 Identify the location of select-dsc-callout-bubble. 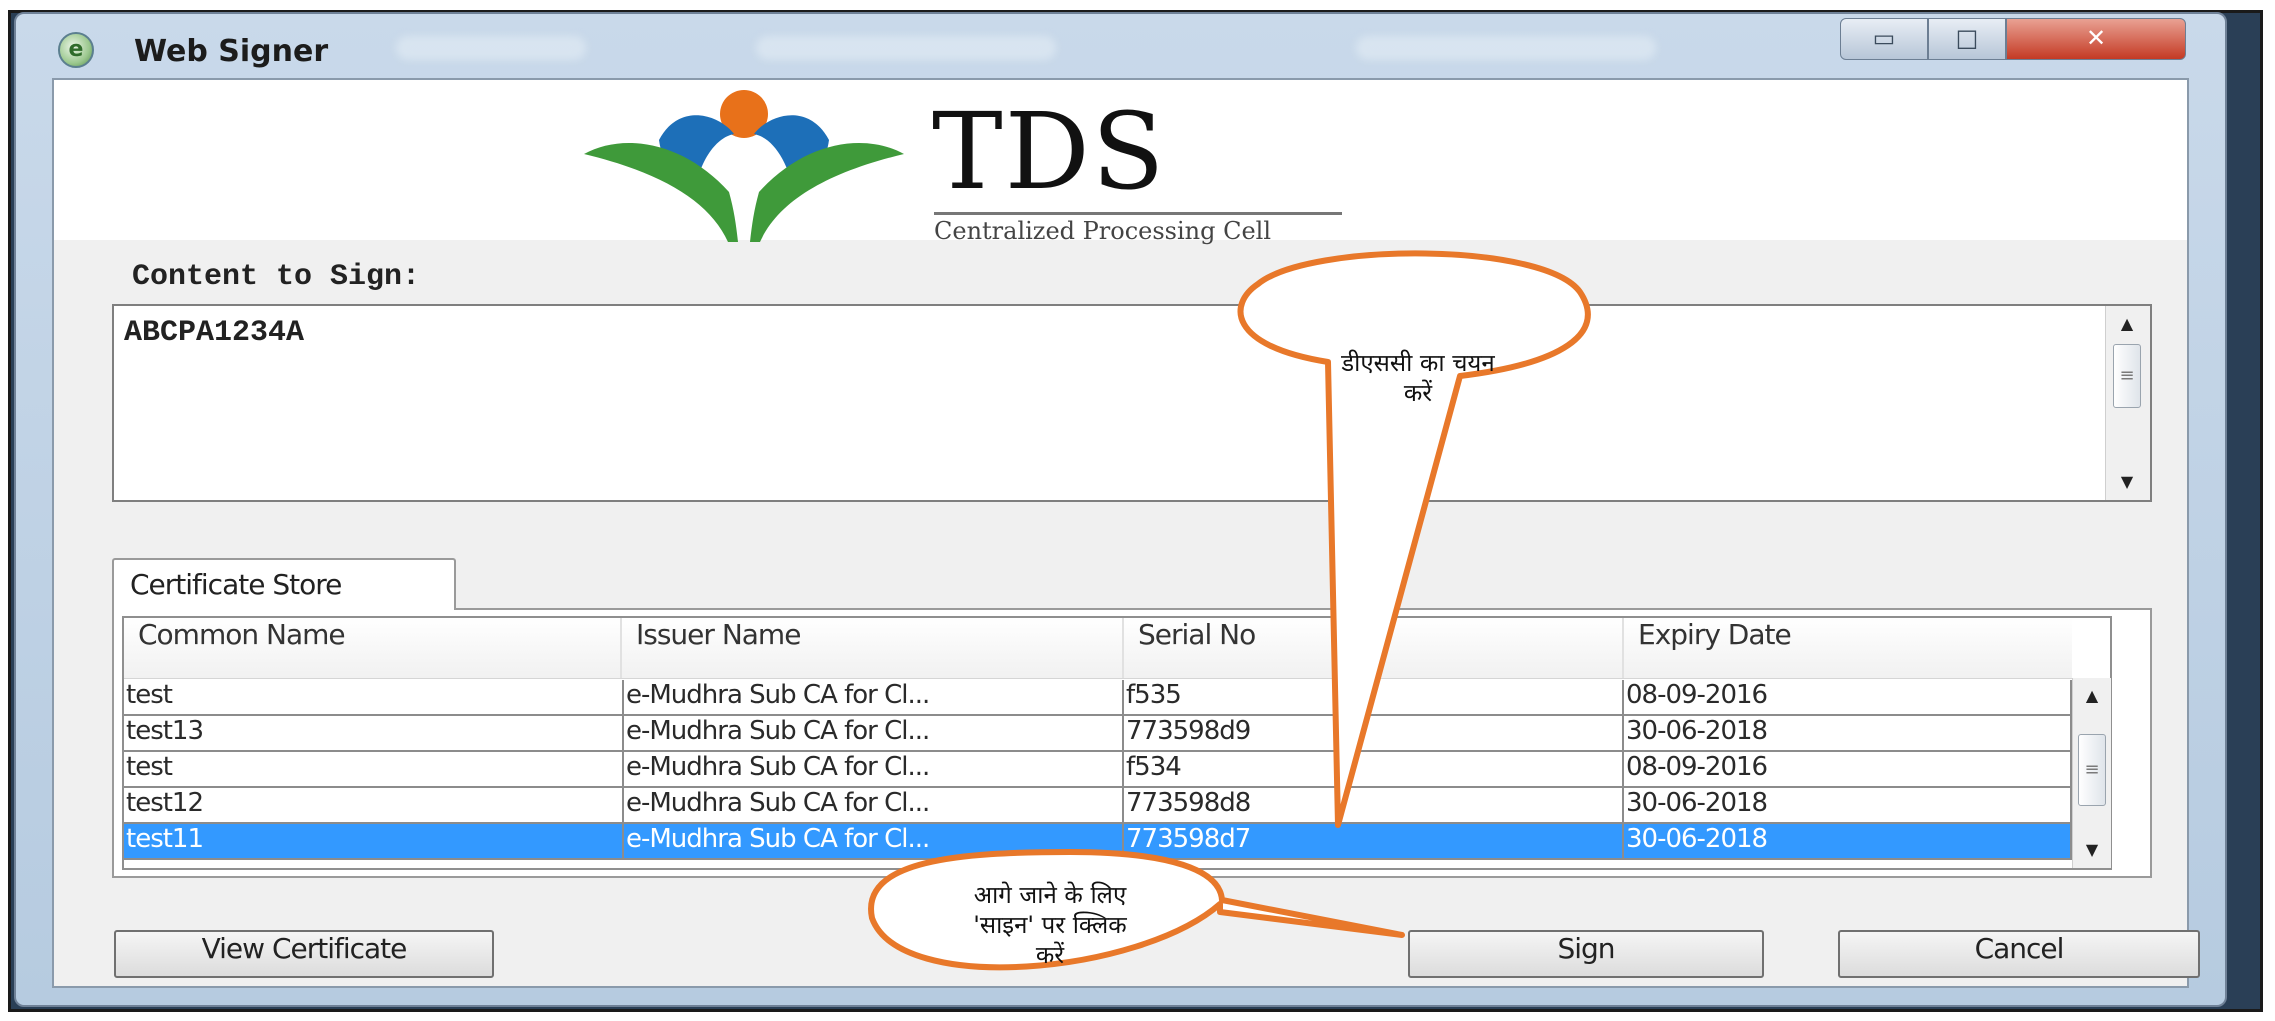
(1414, 539).